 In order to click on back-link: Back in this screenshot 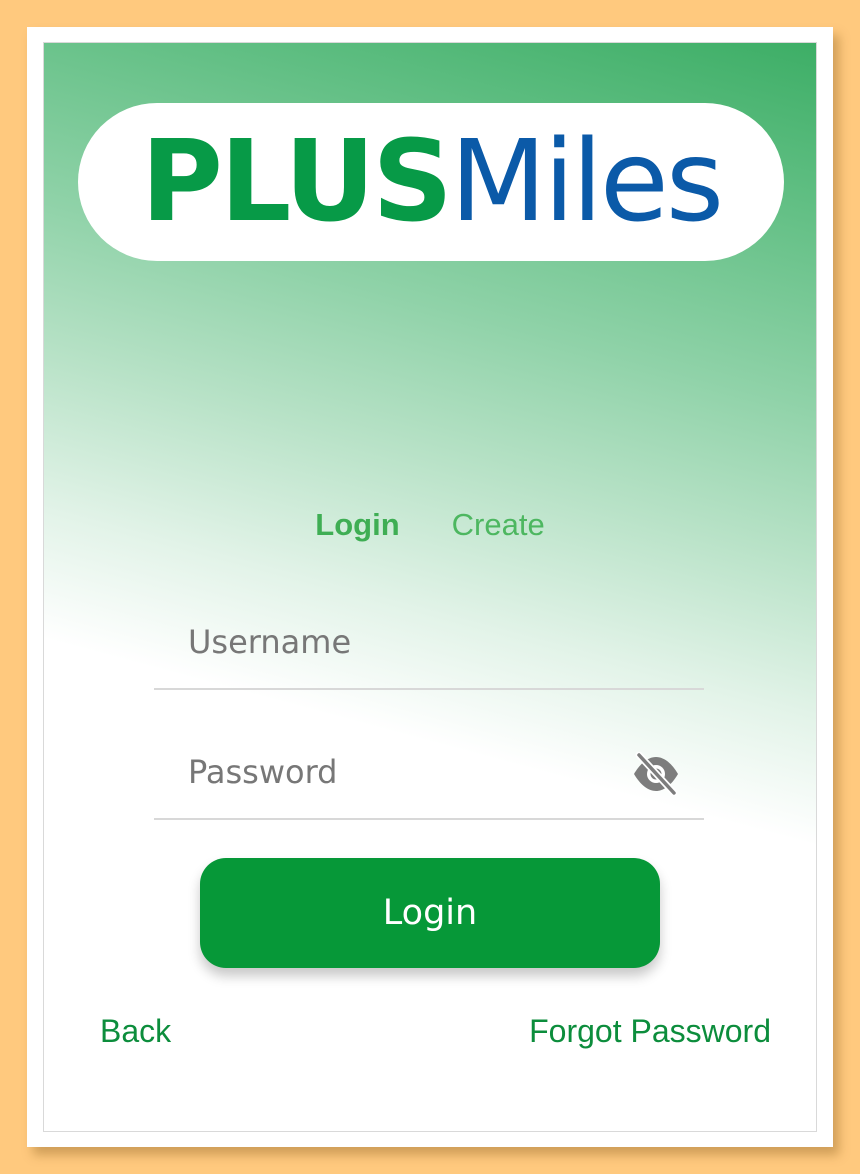, I will do `click(135, 1031)`.